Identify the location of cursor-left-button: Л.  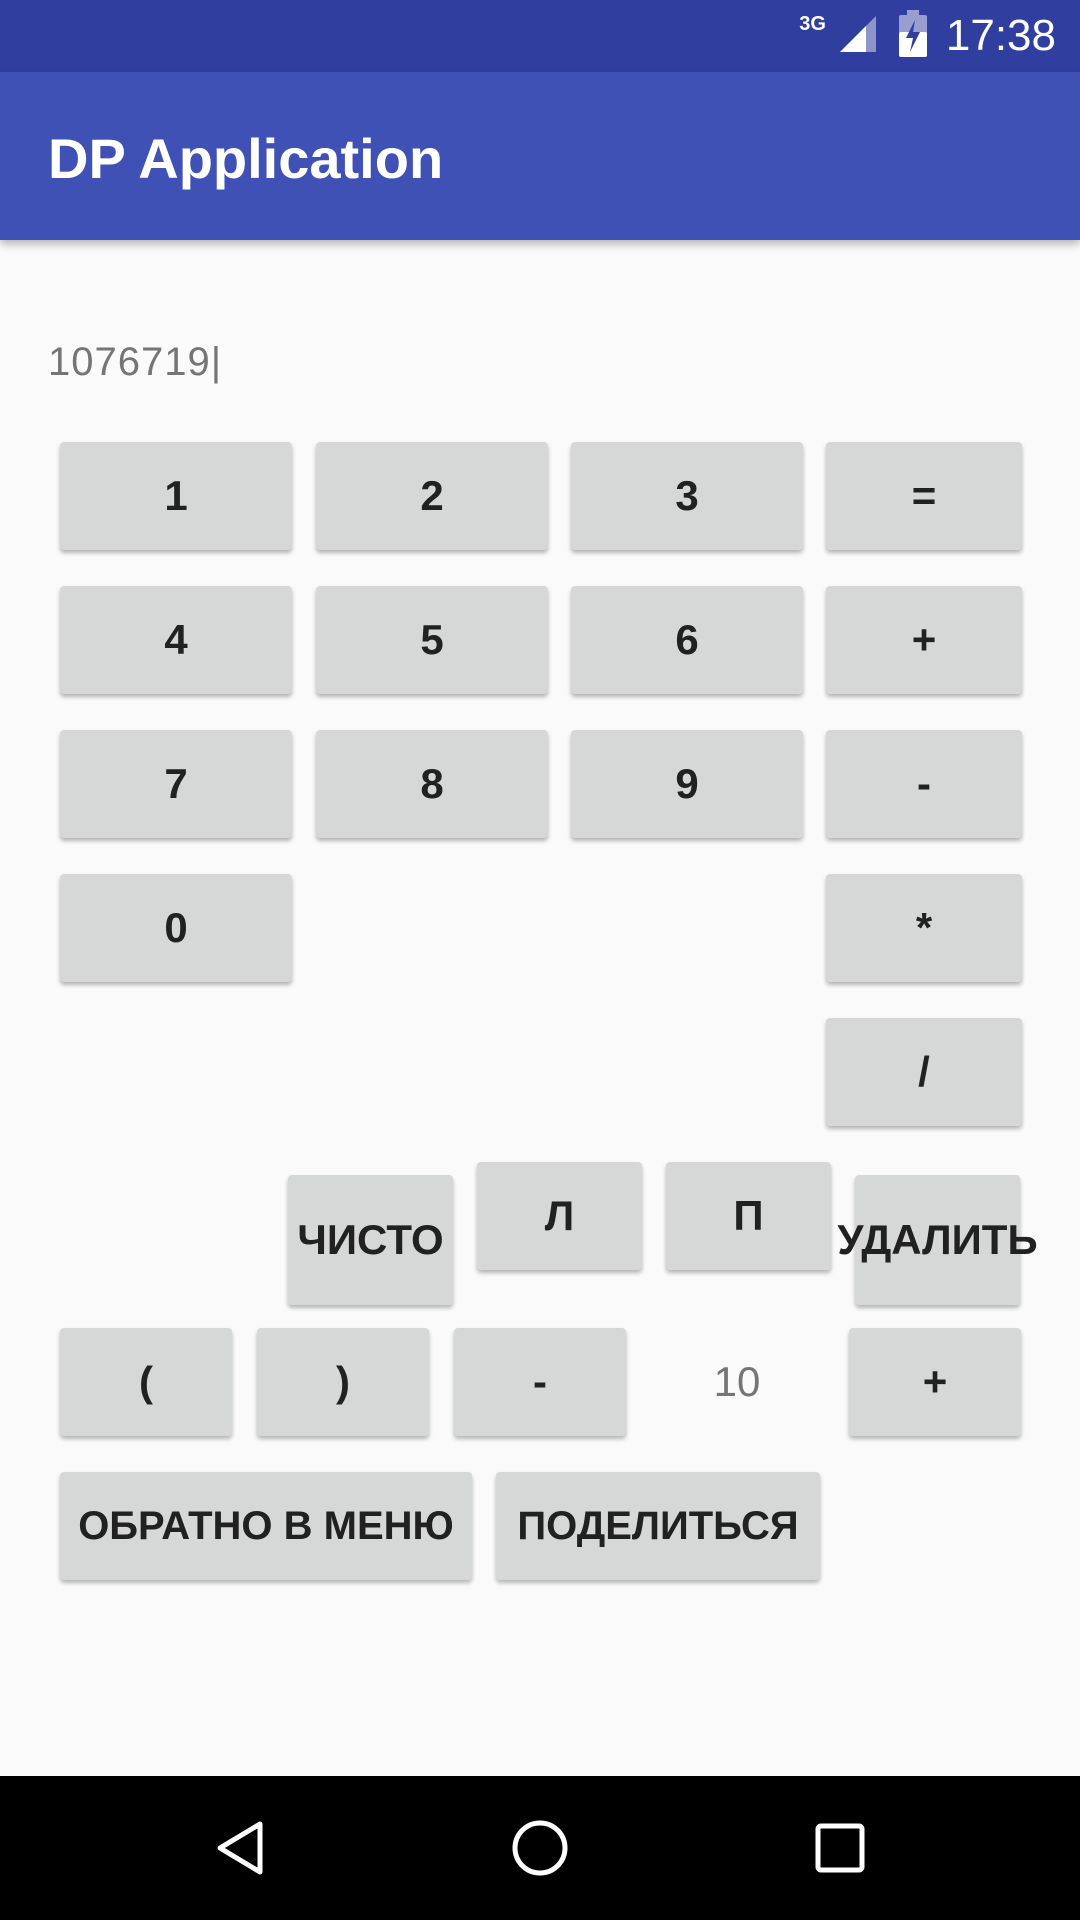
(559, 1216).